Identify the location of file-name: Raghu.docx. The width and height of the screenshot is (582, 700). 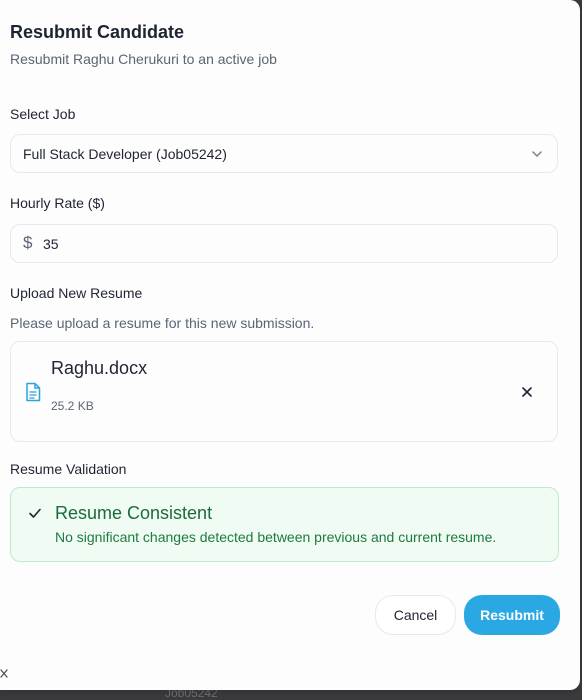
(99, 368).